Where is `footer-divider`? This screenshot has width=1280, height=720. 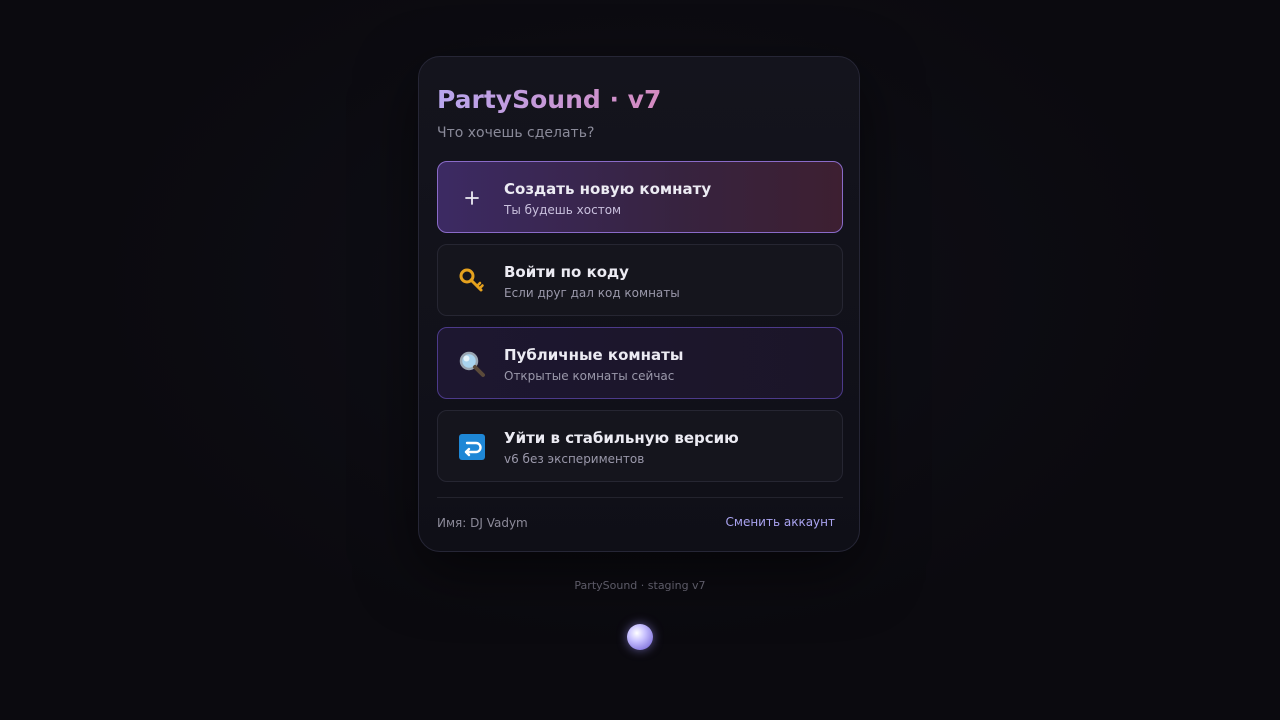
footer-divider is located at coordinates (640, 497).